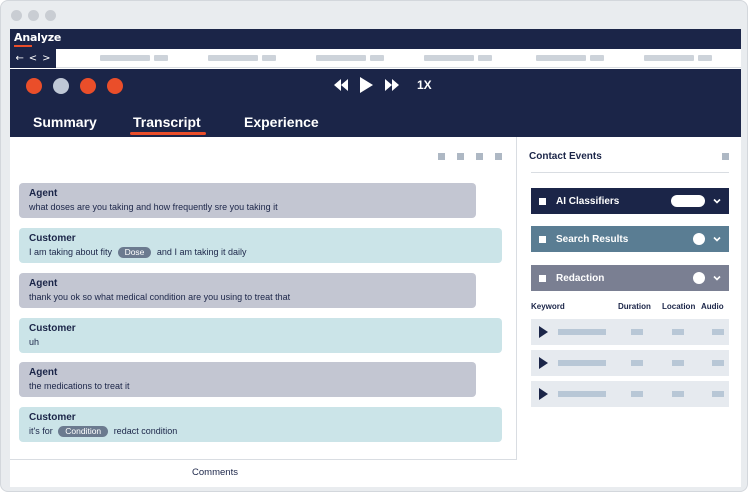 Image resolution: width=748 pixels, height=492 pixels. I want to click on prev-chevron-icon: <, so click(33, 58).